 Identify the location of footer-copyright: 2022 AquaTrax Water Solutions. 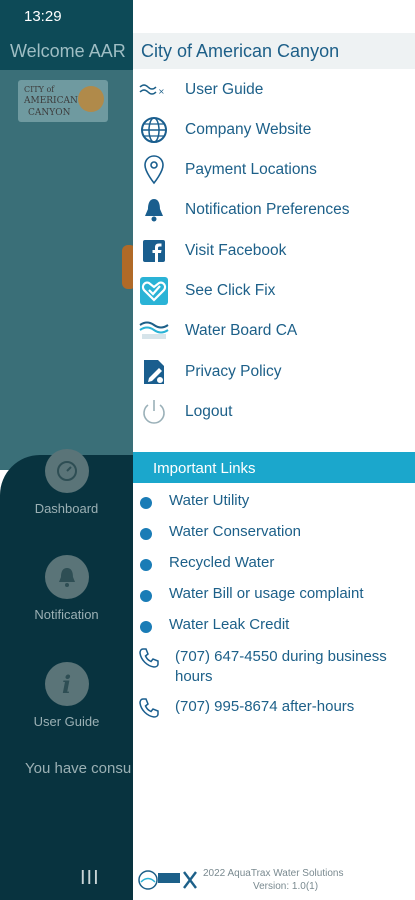
(273, 873).